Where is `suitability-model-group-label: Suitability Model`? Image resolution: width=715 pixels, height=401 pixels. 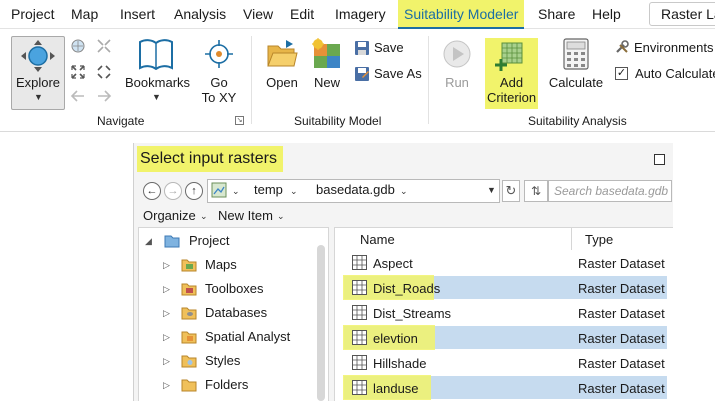 suitability-model-group-label: Suitability Model is located at coordinates (338, 121).